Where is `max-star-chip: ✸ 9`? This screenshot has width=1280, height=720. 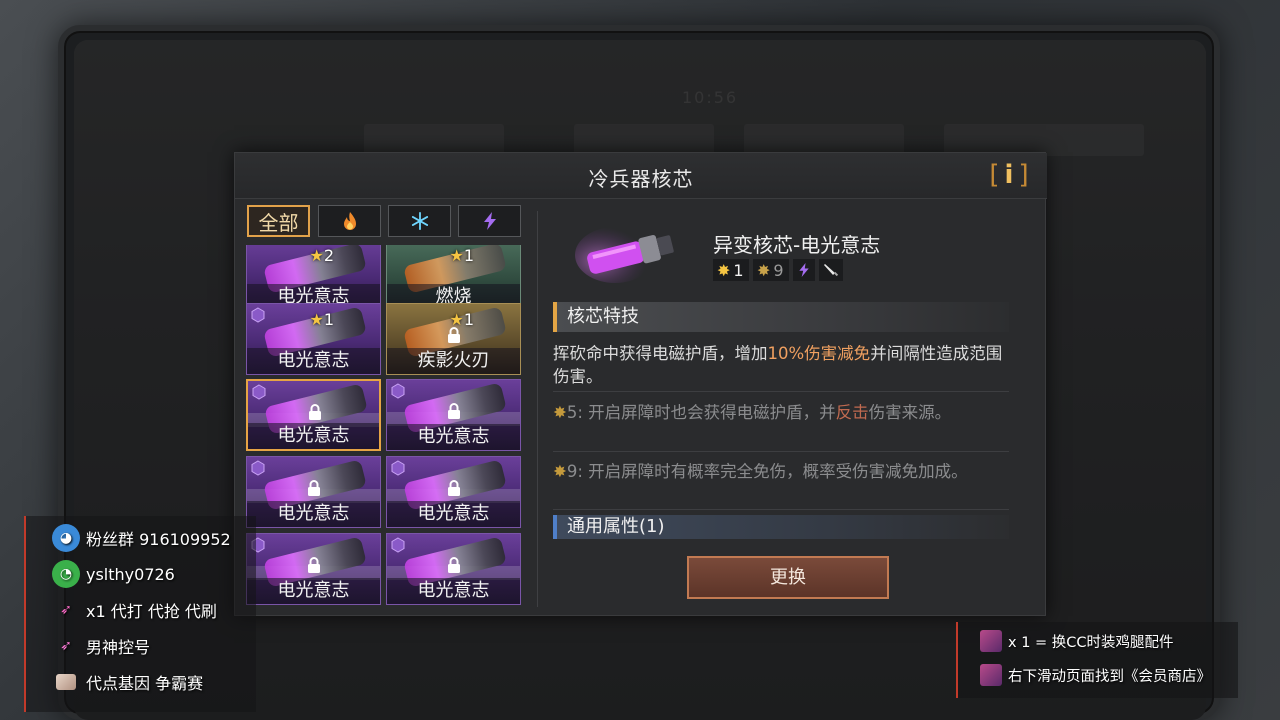 max-star-chip: ✸ 9 is located at coordinates (771, 270).